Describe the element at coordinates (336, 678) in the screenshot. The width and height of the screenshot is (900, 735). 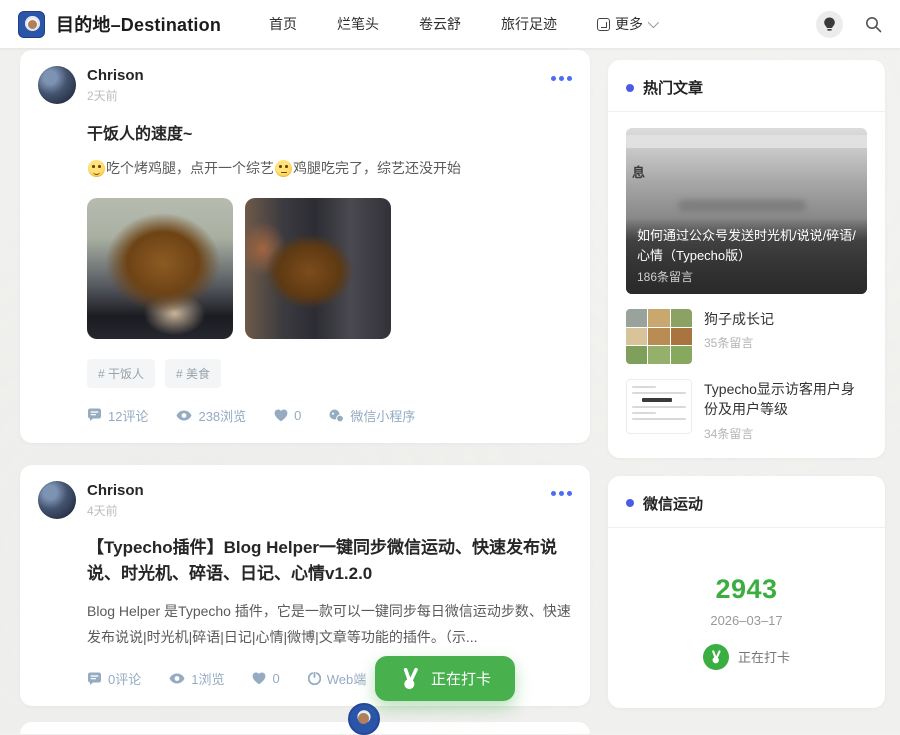
I see `source-stat: Web端` at that location.